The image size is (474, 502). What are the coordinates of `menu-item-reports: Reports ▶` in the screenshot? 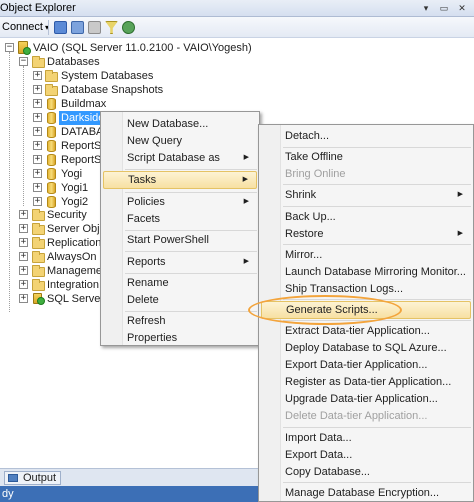 It's located at (180, 262).